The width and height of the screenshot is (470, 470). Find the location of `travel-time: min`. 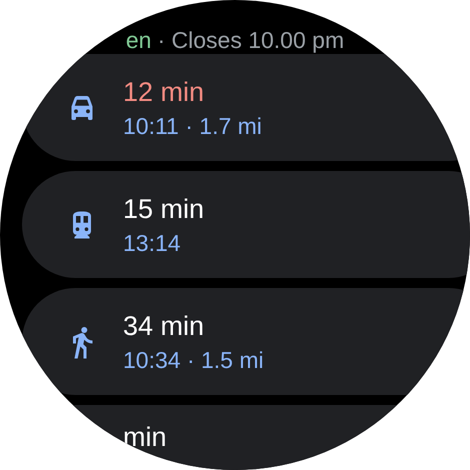

travel-time: min is located at coordinates (145, 437).